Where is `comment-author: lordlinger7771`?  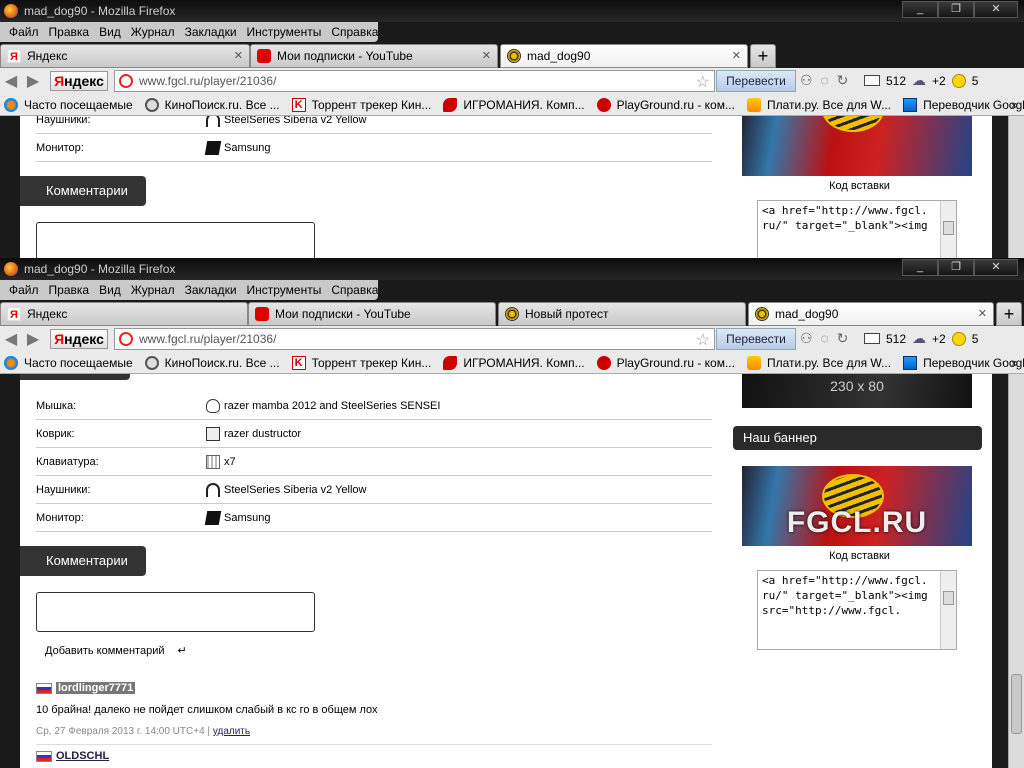 comment-author: lordlinger7771 is located at coordinates (86, 688).